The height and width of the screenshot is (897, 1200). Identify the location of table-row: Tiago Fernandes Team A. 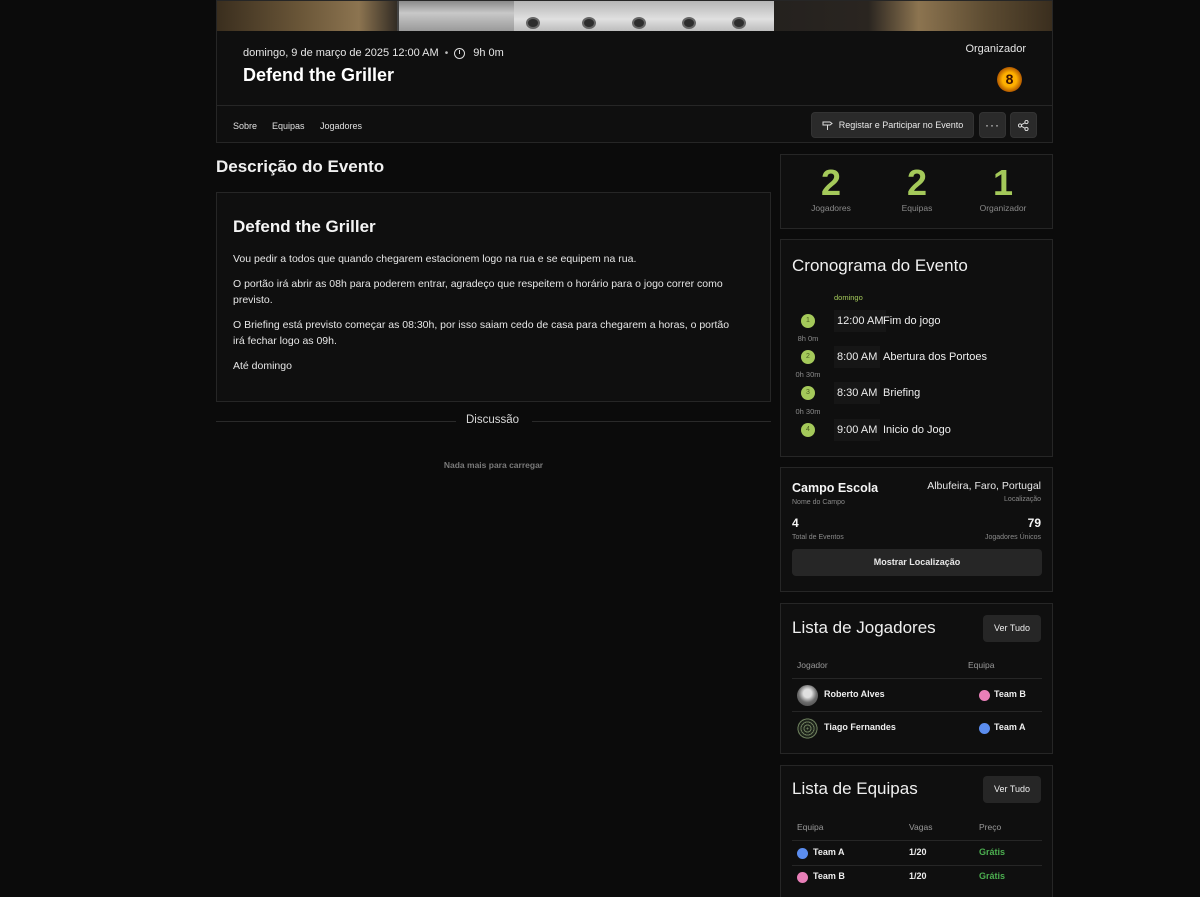
(917, 728).